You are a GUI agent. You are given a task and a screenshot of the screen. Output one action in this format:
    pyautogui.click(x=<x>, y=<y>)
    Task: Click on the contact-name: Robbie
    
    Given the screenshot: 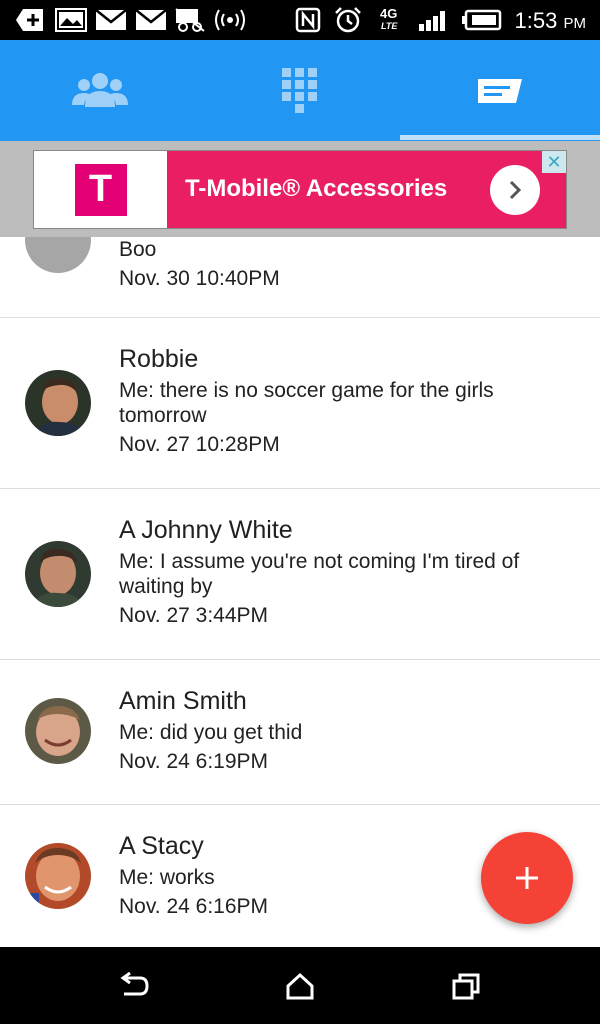 What is the action you would take?
    pyautogui.click(x=159, y=359)
    